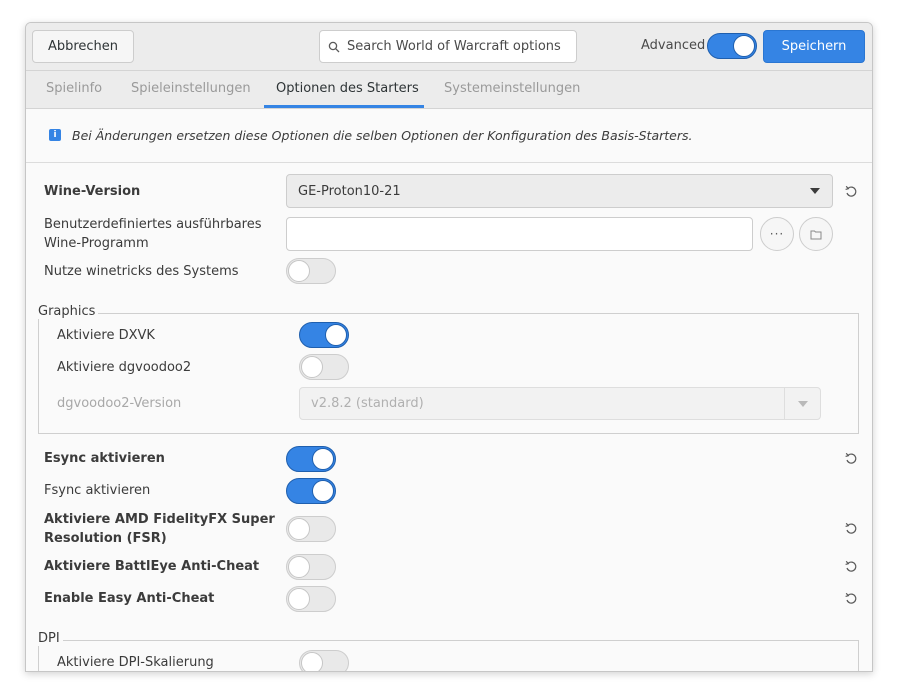 Image resolution: width=897 pixels, height=699 pixels. What do you see at coordinates (141, 271) in the screenshot?
I see `system-winetricks-label: Nutze winetricks des Systems` at bounding box center [141, 271].